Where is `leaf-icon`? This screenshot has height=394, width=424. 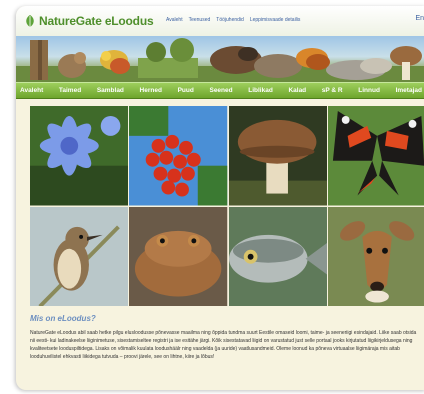 leaf-icon is located at coordinates (30, 21).